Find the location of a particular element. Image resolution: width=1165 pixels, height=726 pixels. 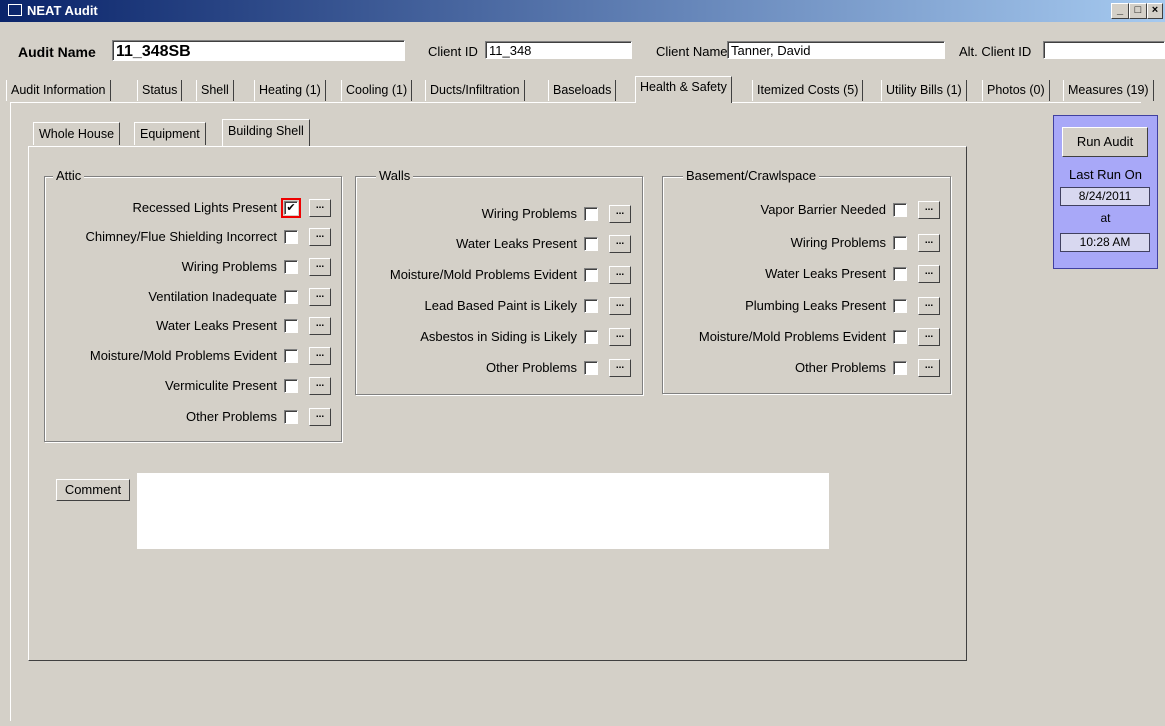

tab-itemized-costs: Itemized Costs (5) is located at coordinates (808, 90).